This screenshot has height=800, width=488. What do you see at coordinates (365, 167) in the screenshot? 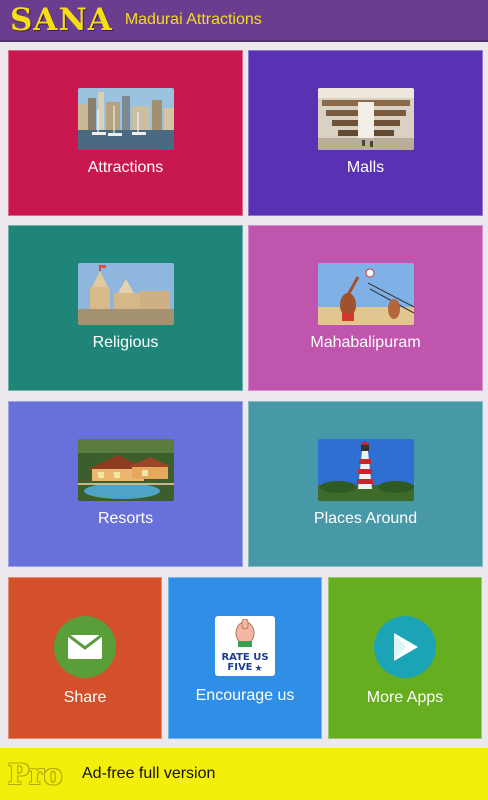
I see `malls-label: Malls` at bounding box center [365, 167].